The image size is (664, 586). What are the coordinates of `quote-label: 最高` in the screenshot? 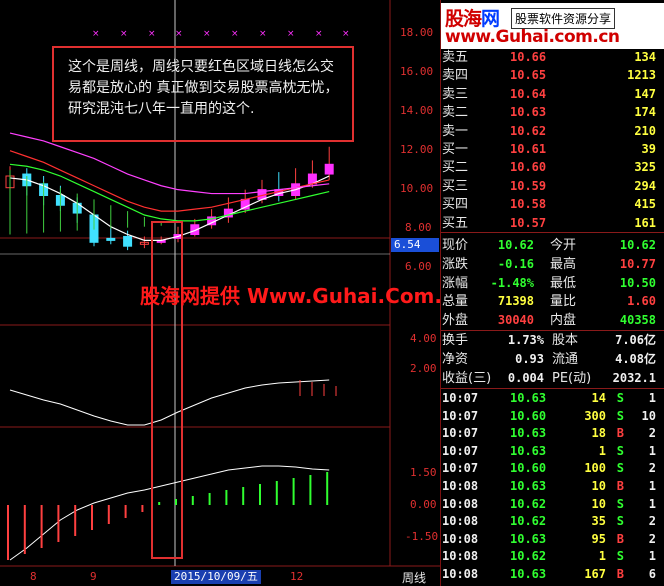 It's located at (563, 264).